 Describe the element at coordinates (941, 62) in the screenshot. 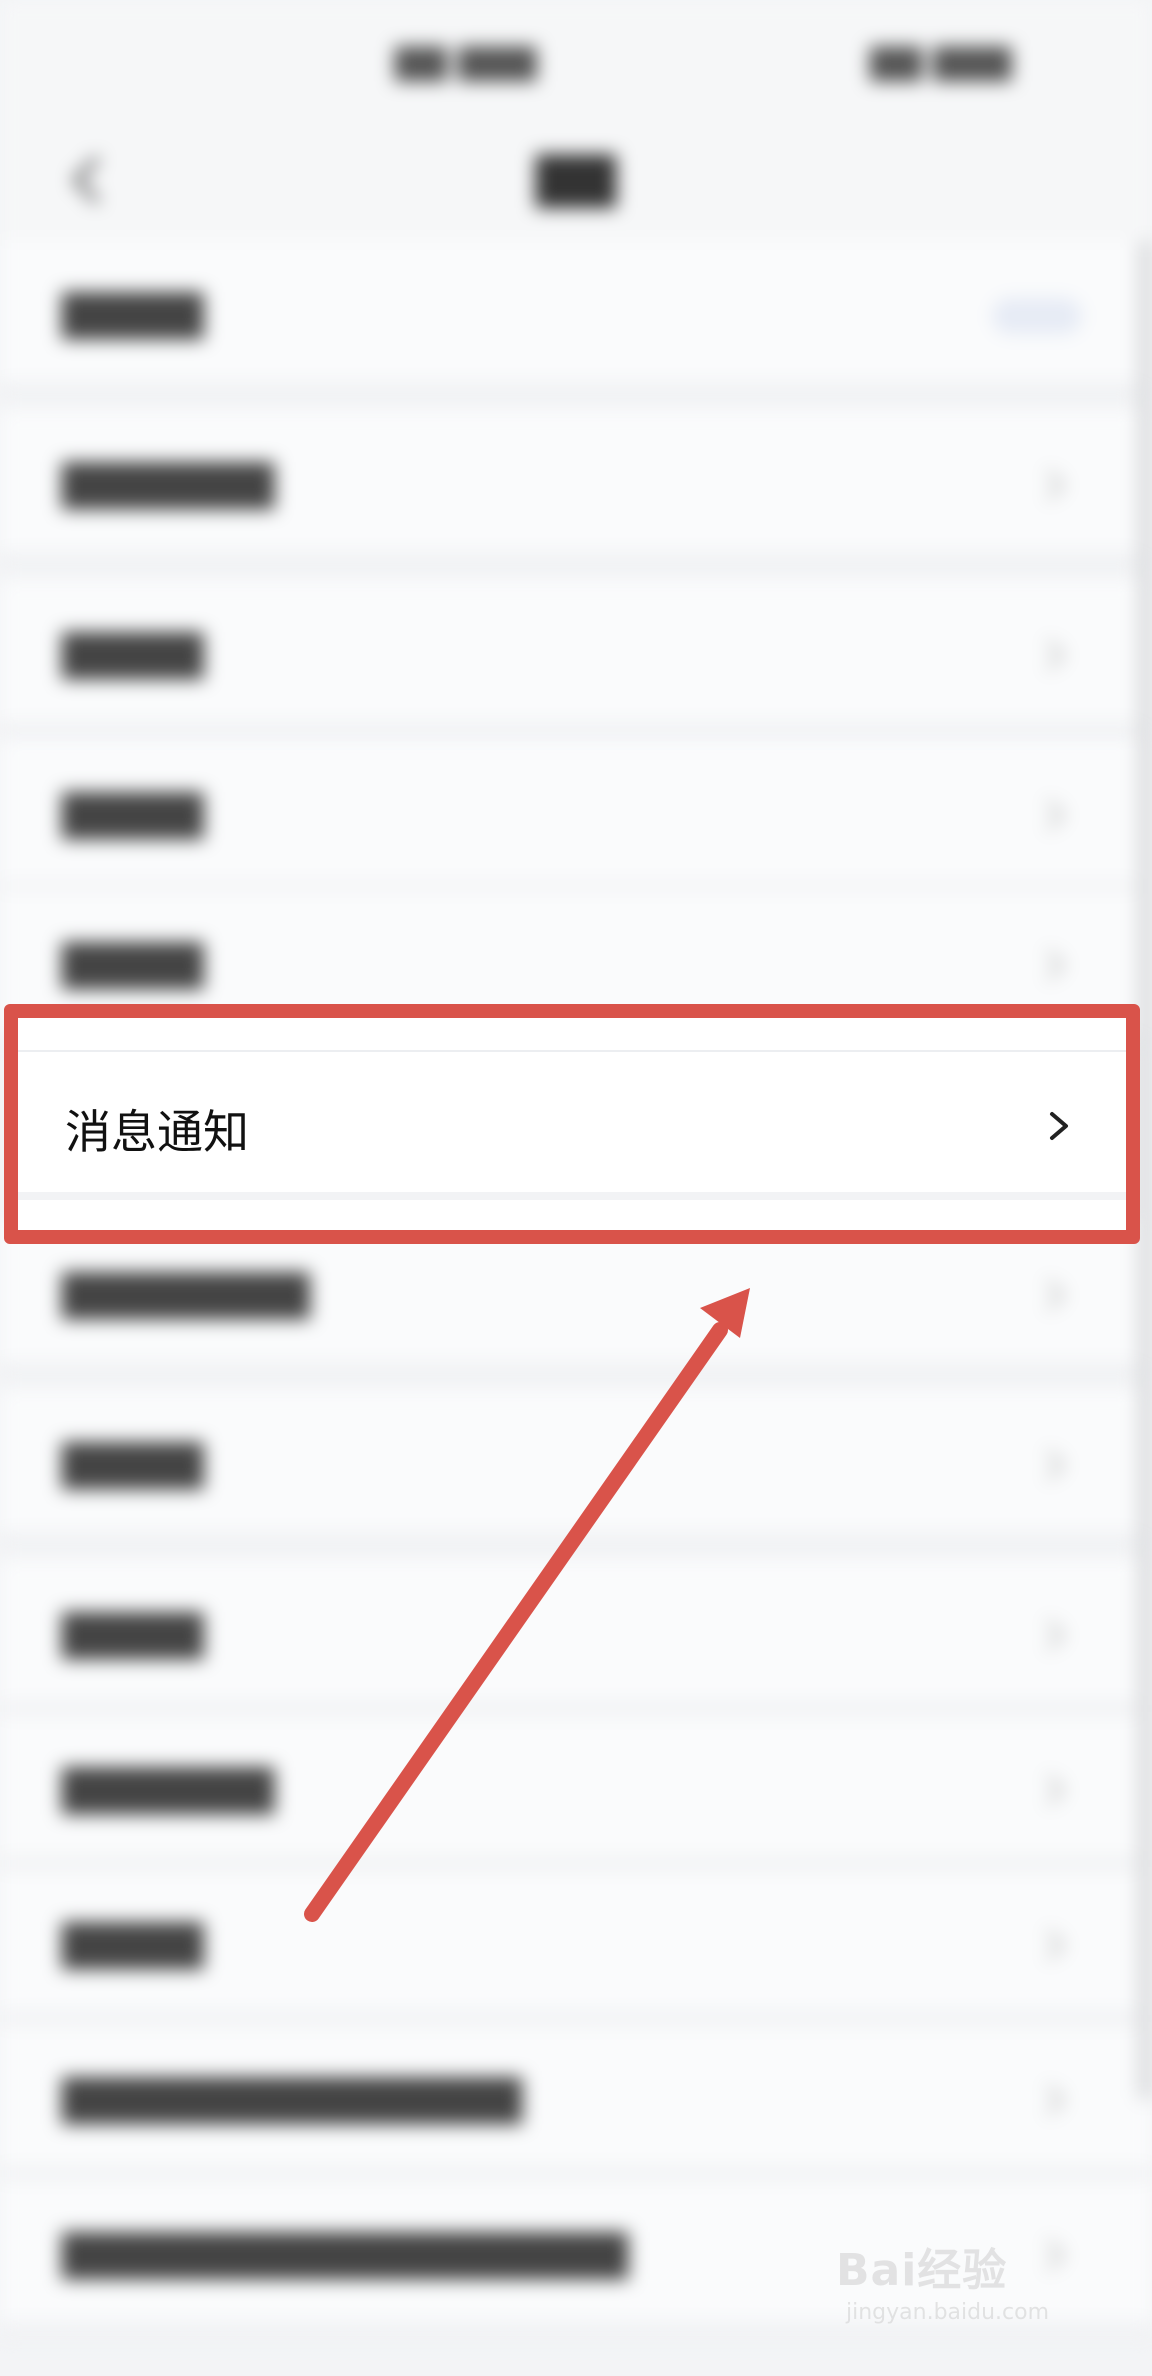

I see `status-right-text: ▇▇ ▇▇▇` at that location.